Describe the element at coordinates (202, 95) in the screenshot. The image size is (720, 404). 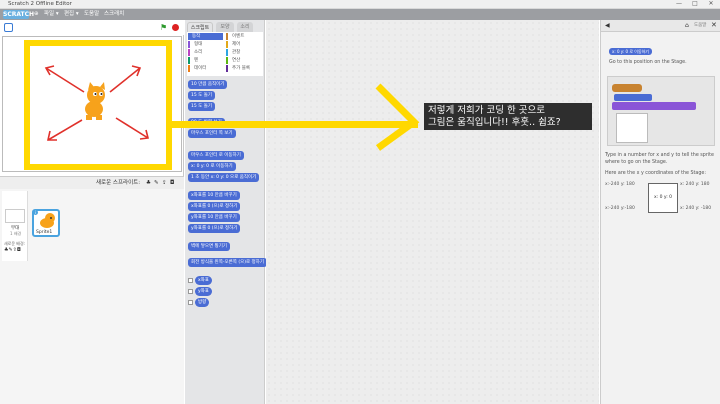
I see `block-turn-right: 15 도 돌기` at that location.